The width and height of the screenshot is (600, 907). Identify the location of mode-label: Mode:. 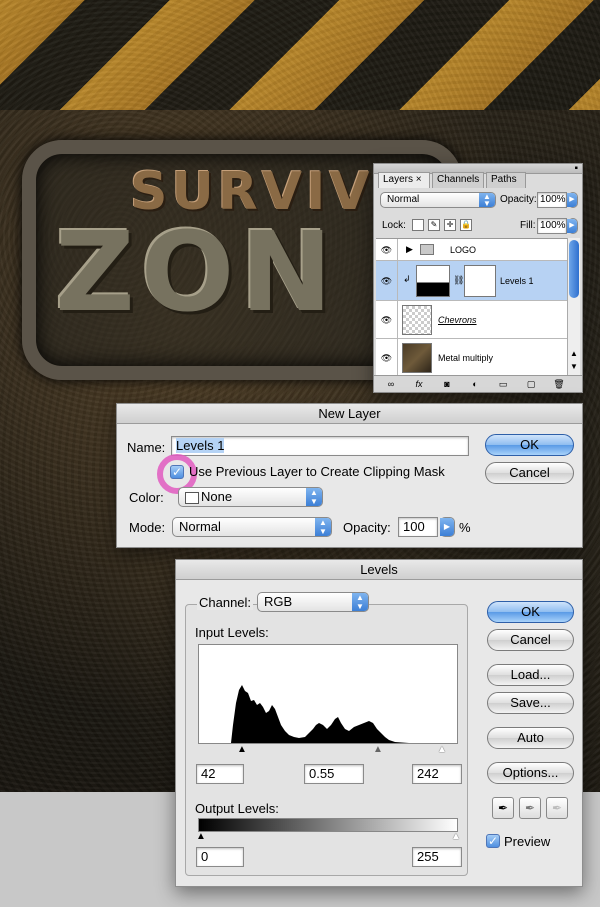
(147, 527).